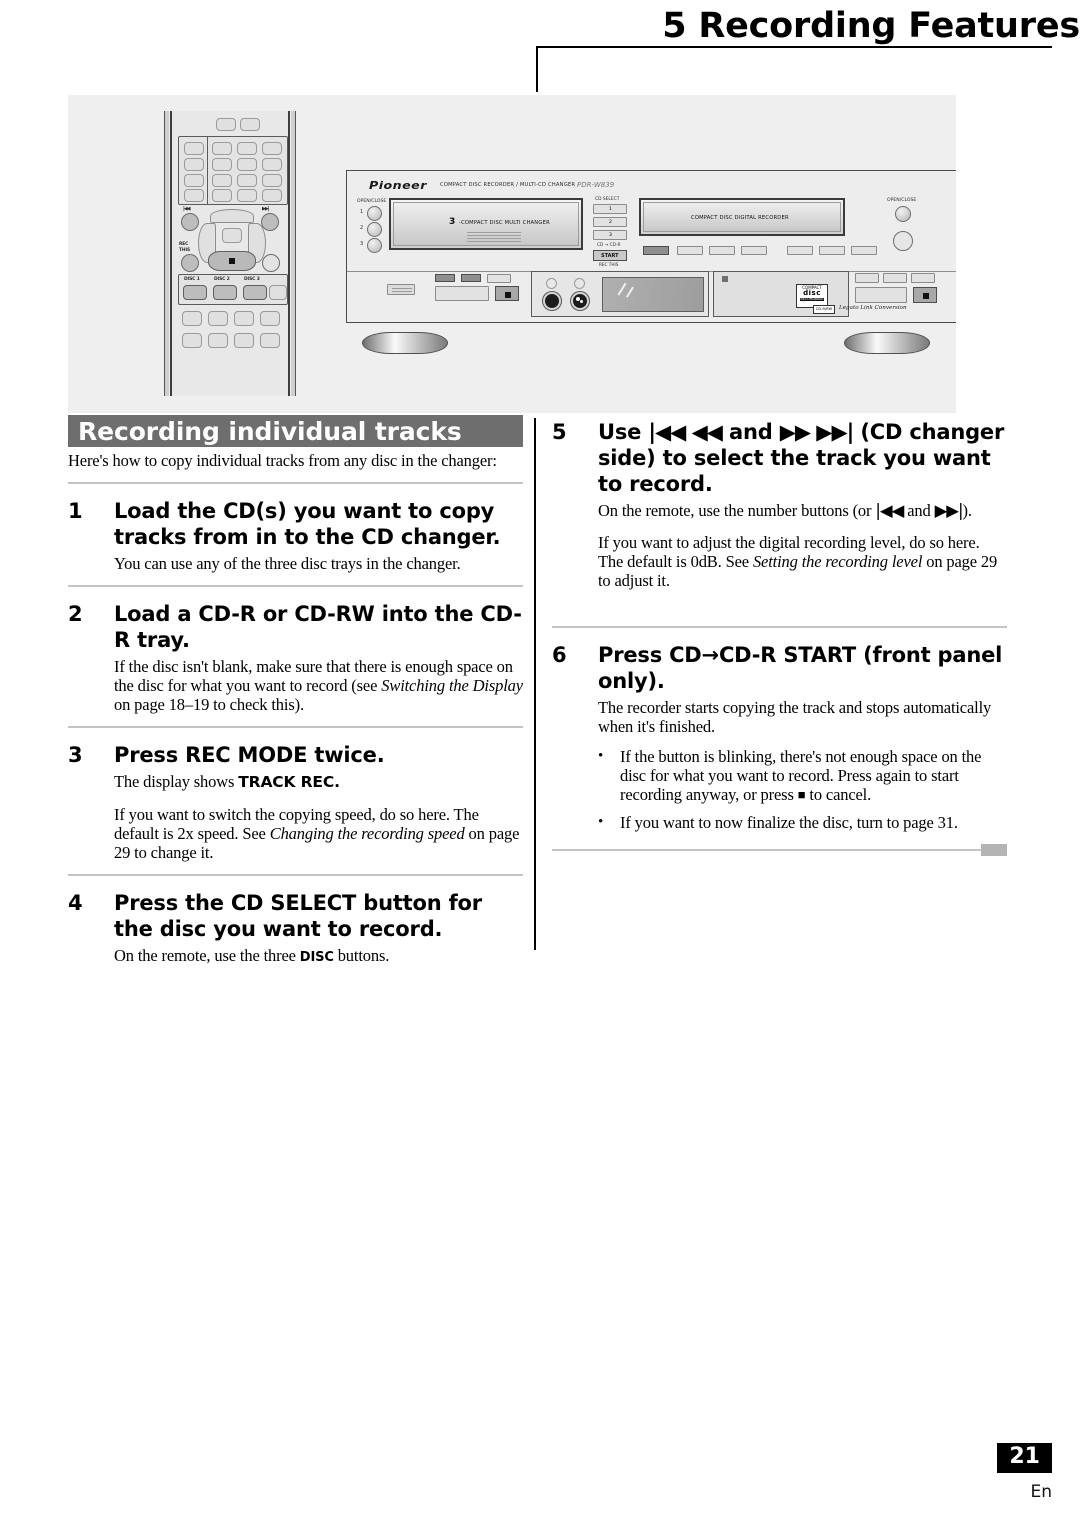  I want to click on remote-disc1-label: DISC 1, so click(192, 279).